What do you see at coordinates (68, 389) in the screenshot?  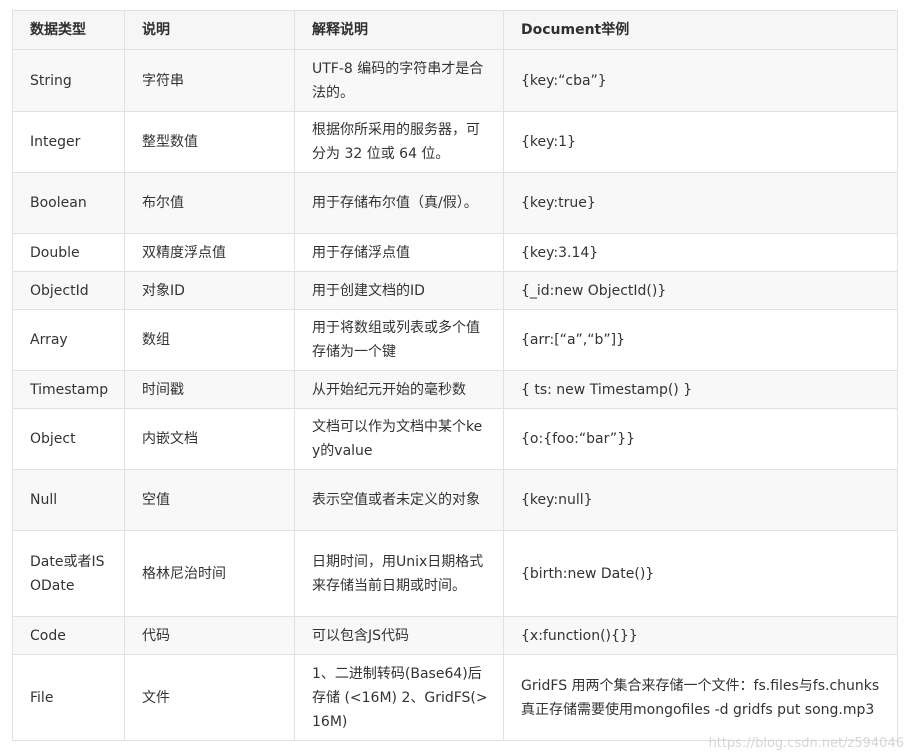 I see `cell-type: Timestamp` at bounding box center [68, 389].